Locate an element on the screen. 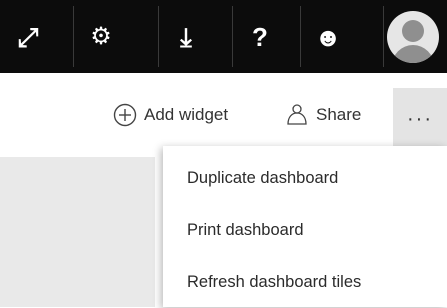  expand-button: ⤢ is located at coordinates (28, 36).